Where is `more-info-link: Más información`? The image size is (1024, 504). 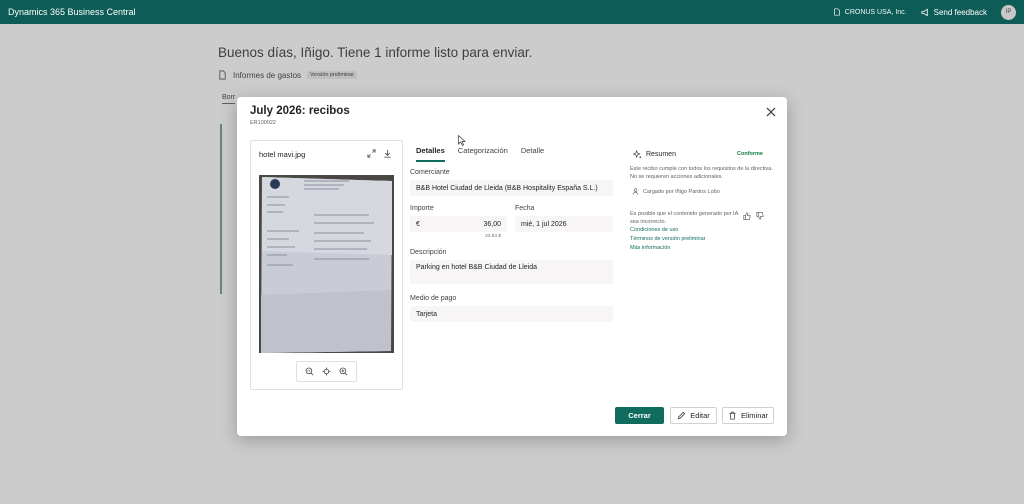 more-info-link: Más información is located at coordinates (650, 248).